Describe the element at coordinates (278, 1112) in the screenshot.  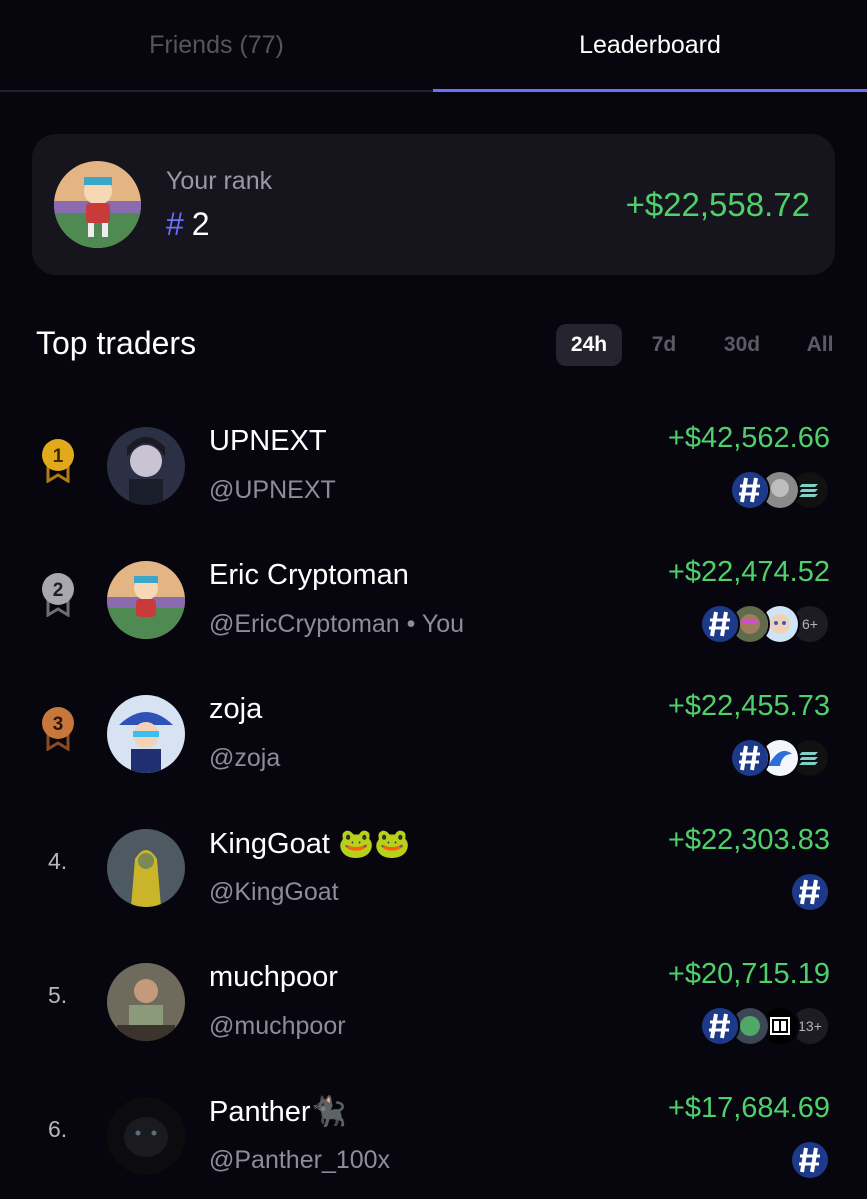
I see `trader-name: Panther🐈‍⬛` at that location.